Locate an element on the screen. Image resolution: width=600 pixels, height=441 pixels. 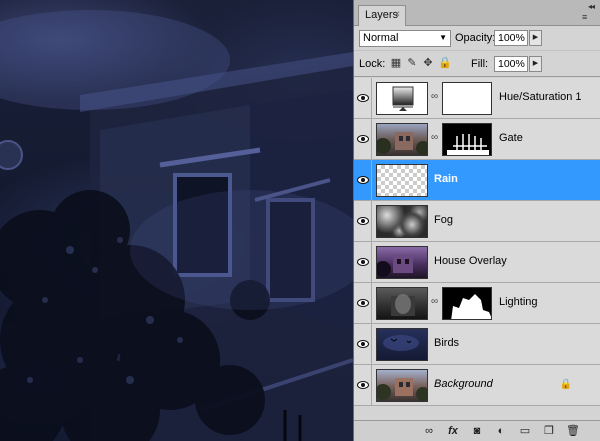
transparent-layer-thumbnail is located at coordinates (402, 180).